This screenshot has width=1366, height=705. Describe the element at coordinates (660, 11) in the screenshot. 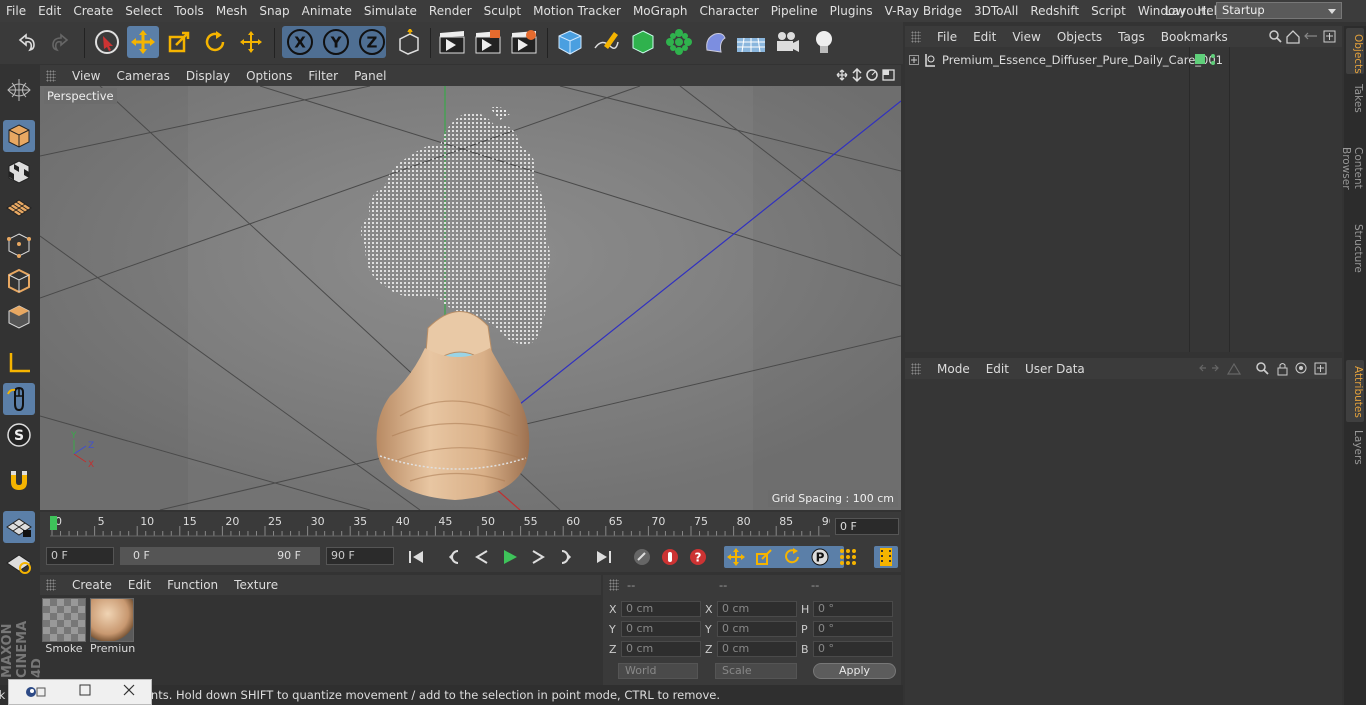

I see `menu-mograph: MoGraph` at that location.